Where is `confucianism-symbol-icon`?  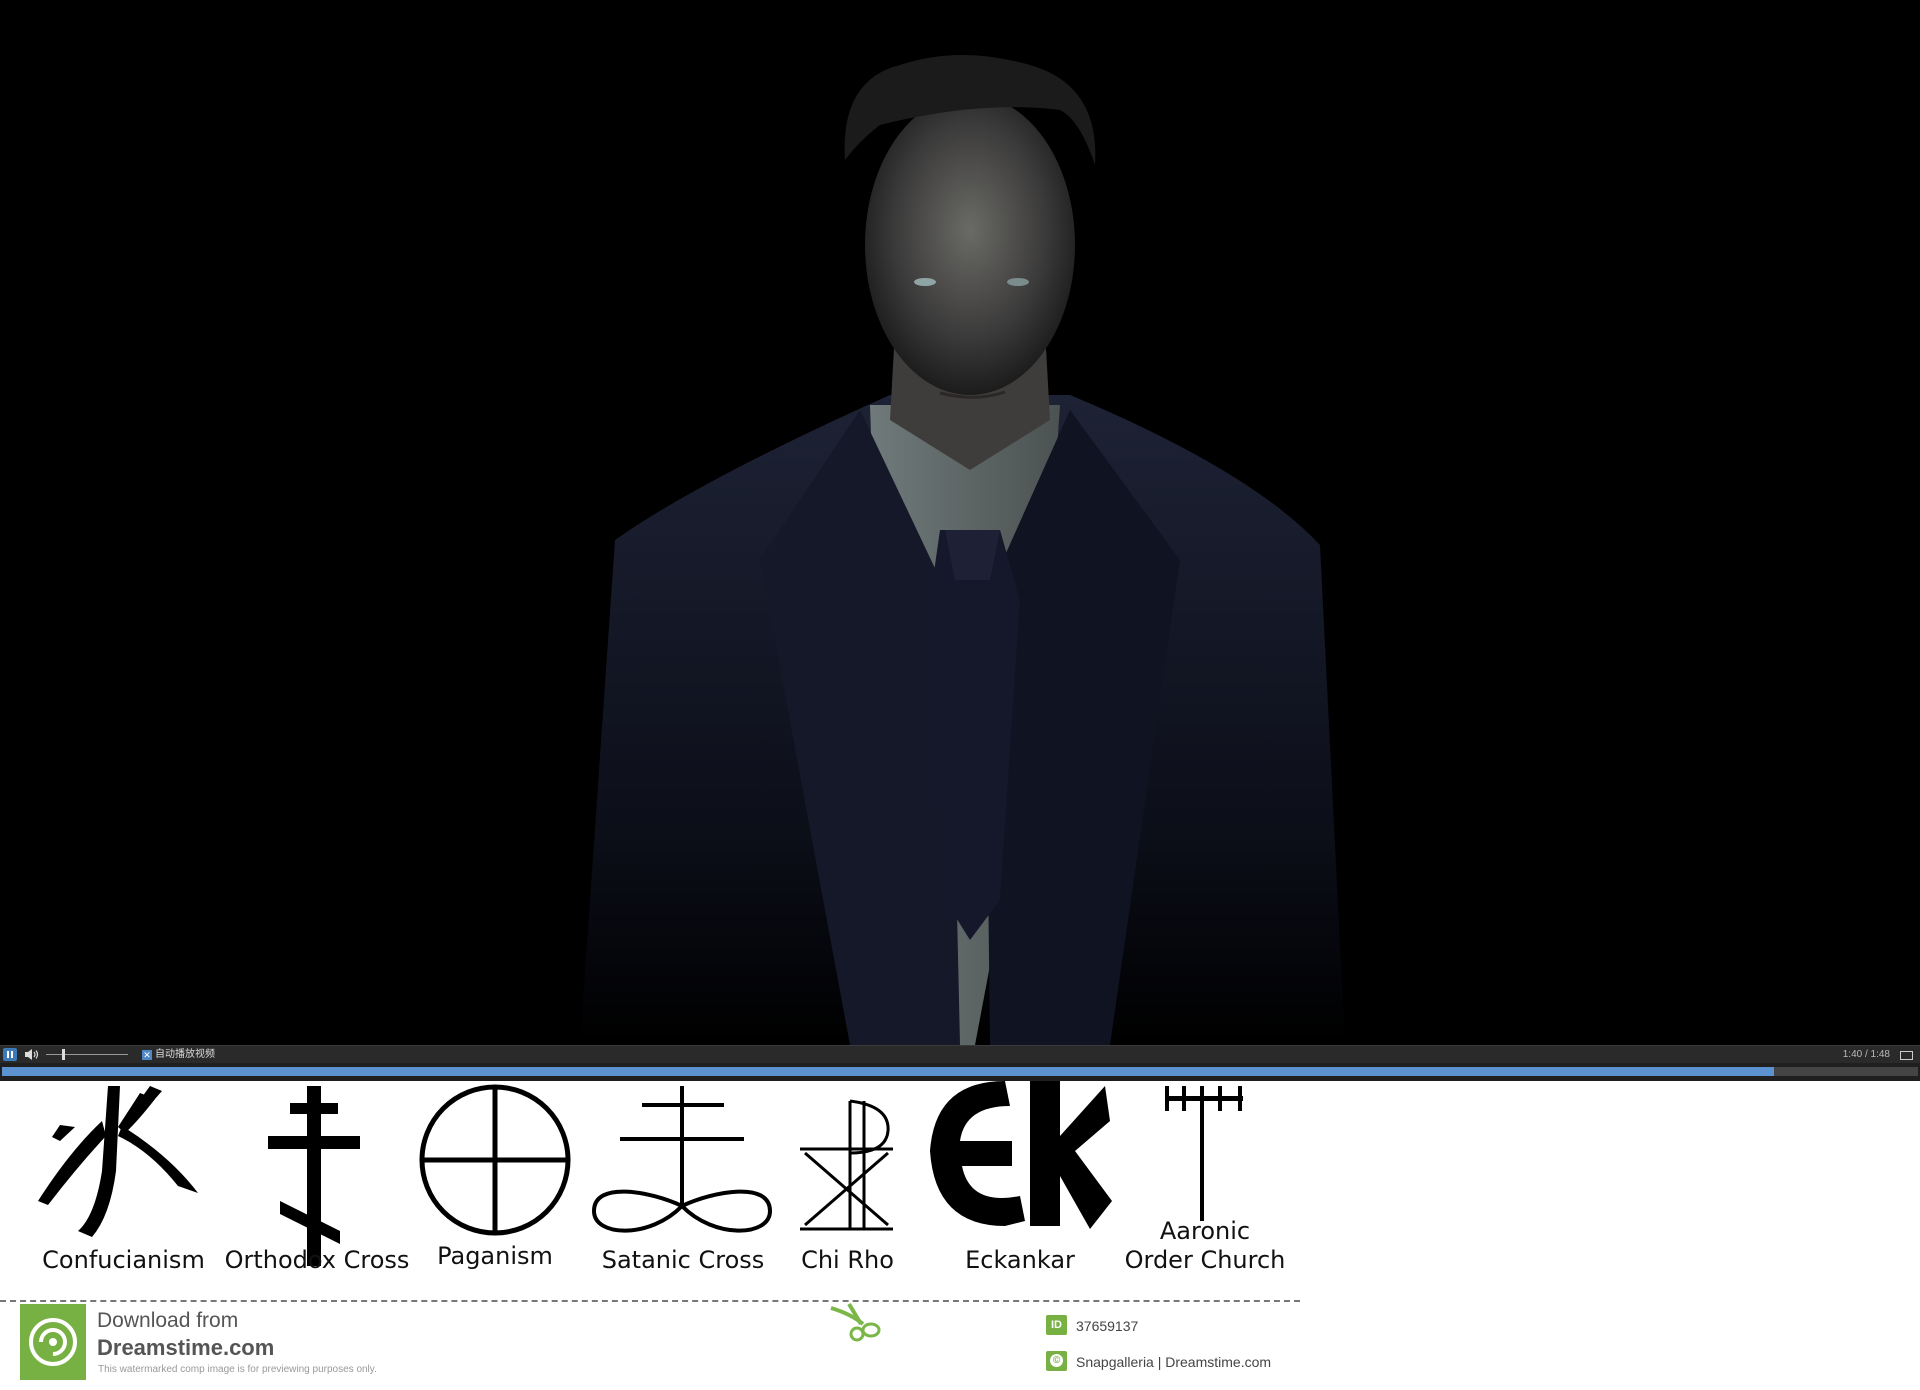 confucianism-symbol-icon is located at coordinates (118, 1161).